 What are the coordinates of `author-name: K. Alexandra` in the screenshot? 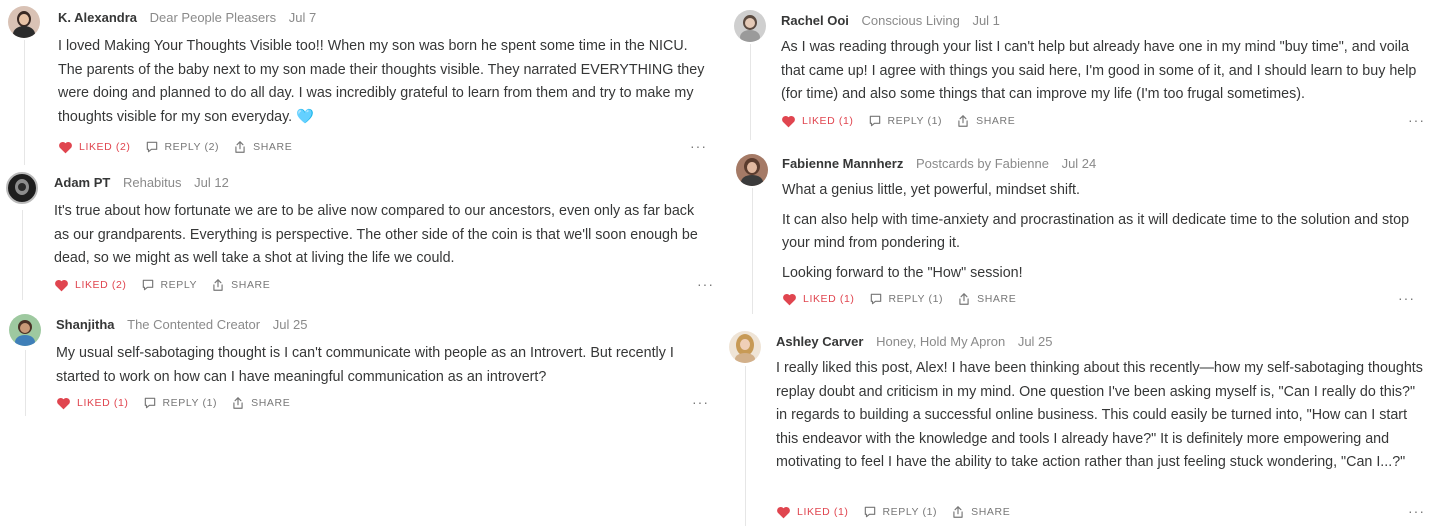 It's located at (97, 17).